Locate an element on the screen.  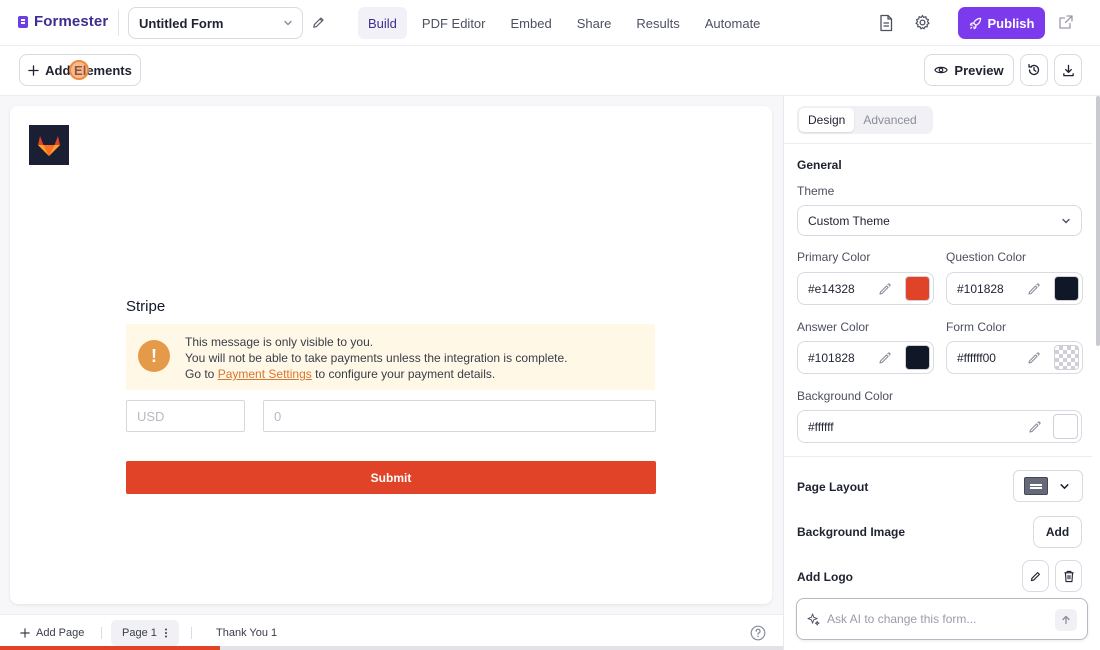
background-color-field: #ffffff is located at coordinates (939, 426).